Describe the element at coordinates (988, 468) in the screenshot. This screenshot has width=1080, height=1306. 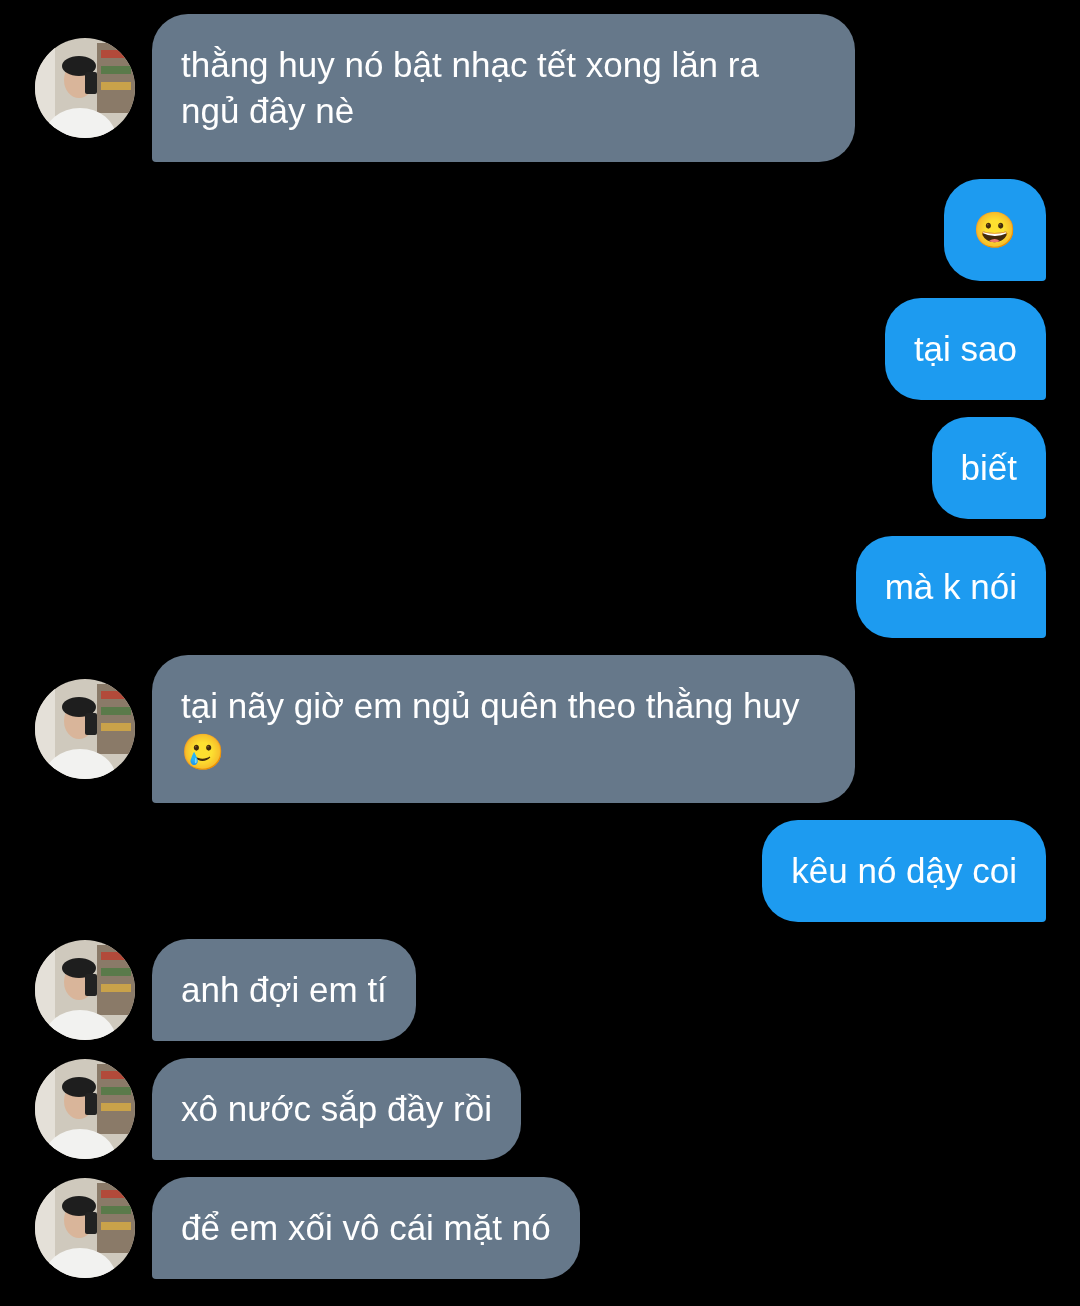
I see `message-bubble: biết` at that location.